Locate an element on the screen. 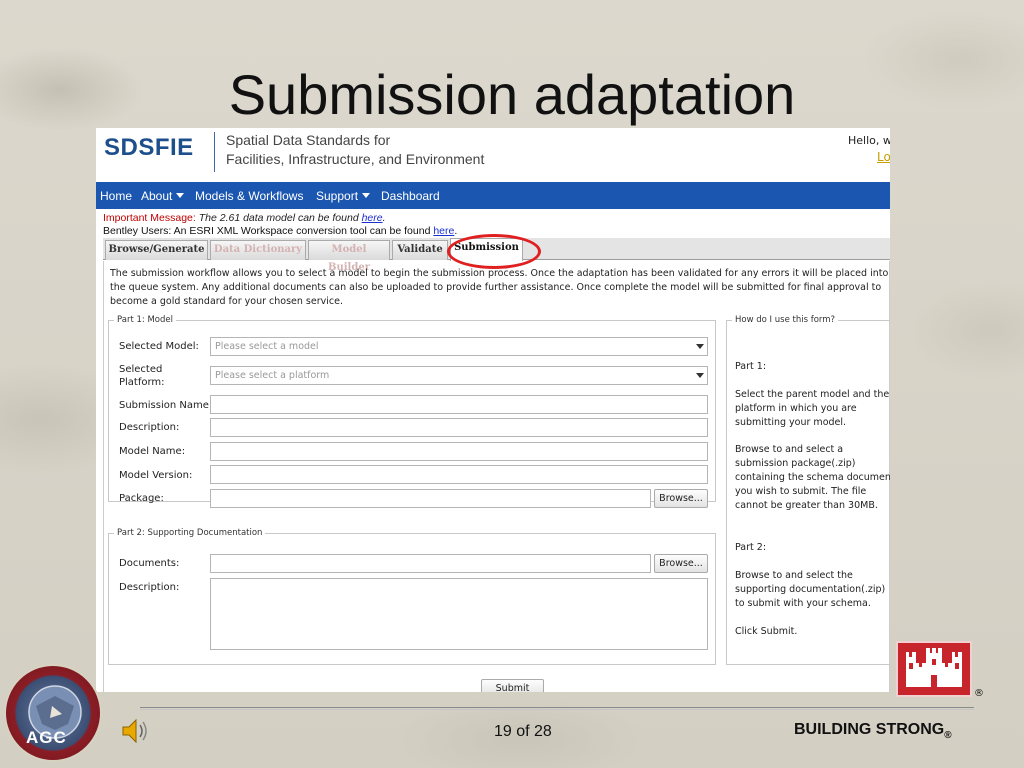 The width and height of the screenshot is (1024, 768). description-input is located at coordinates (459, 427).